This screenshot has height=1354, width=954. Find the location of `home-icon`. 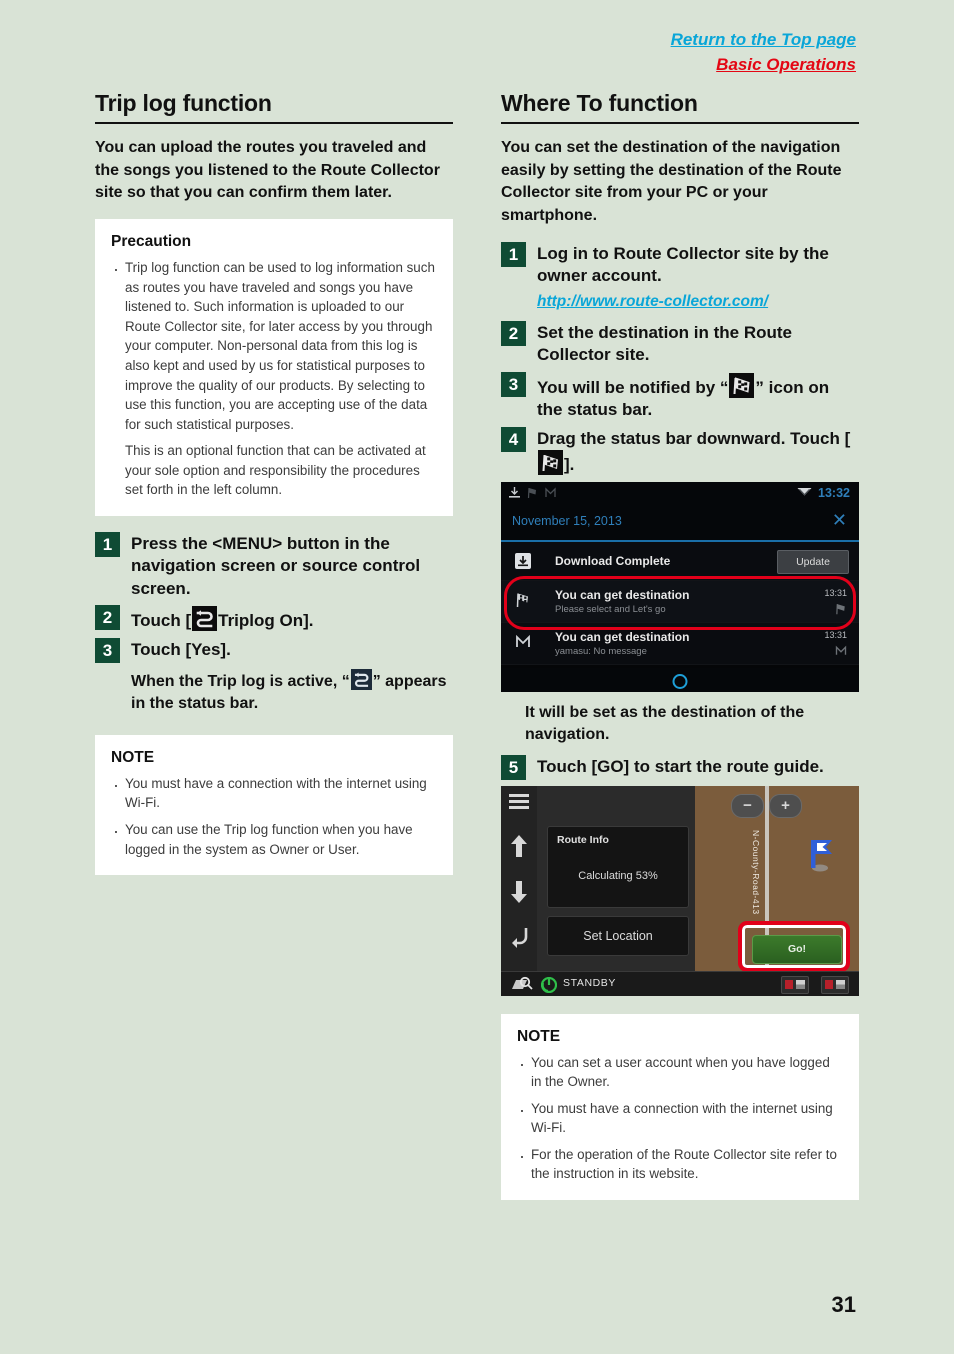

home-icon is located at coordinates (680, 682).